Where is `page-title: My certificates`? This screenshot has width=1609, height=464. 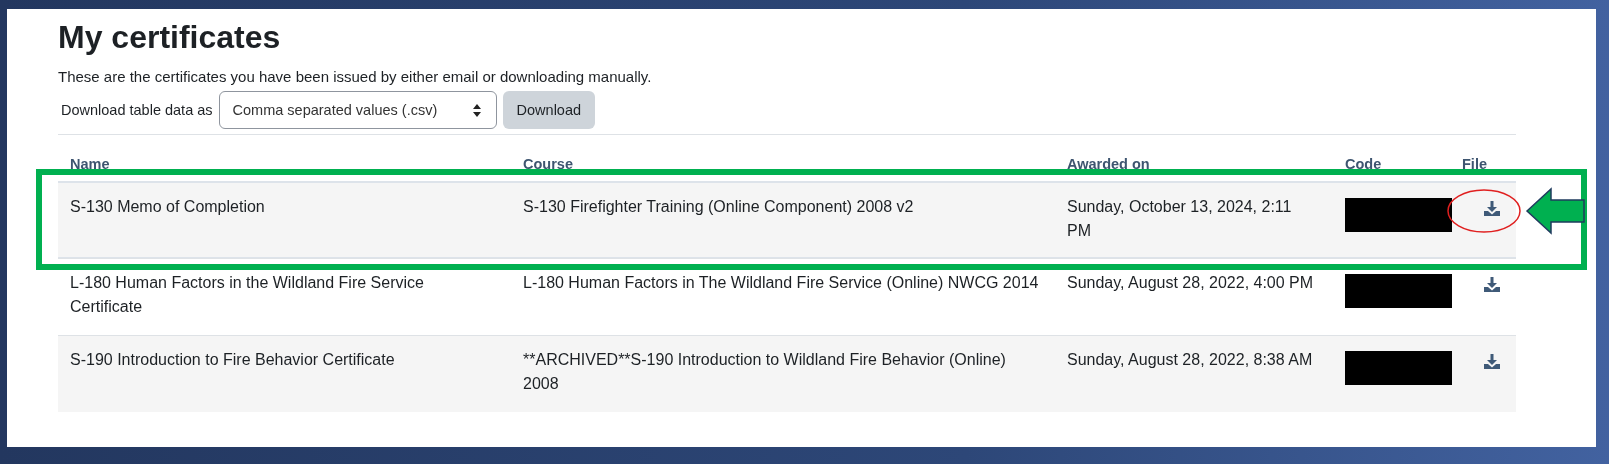 page-title: My certificates is located at coordinates (170, 37).